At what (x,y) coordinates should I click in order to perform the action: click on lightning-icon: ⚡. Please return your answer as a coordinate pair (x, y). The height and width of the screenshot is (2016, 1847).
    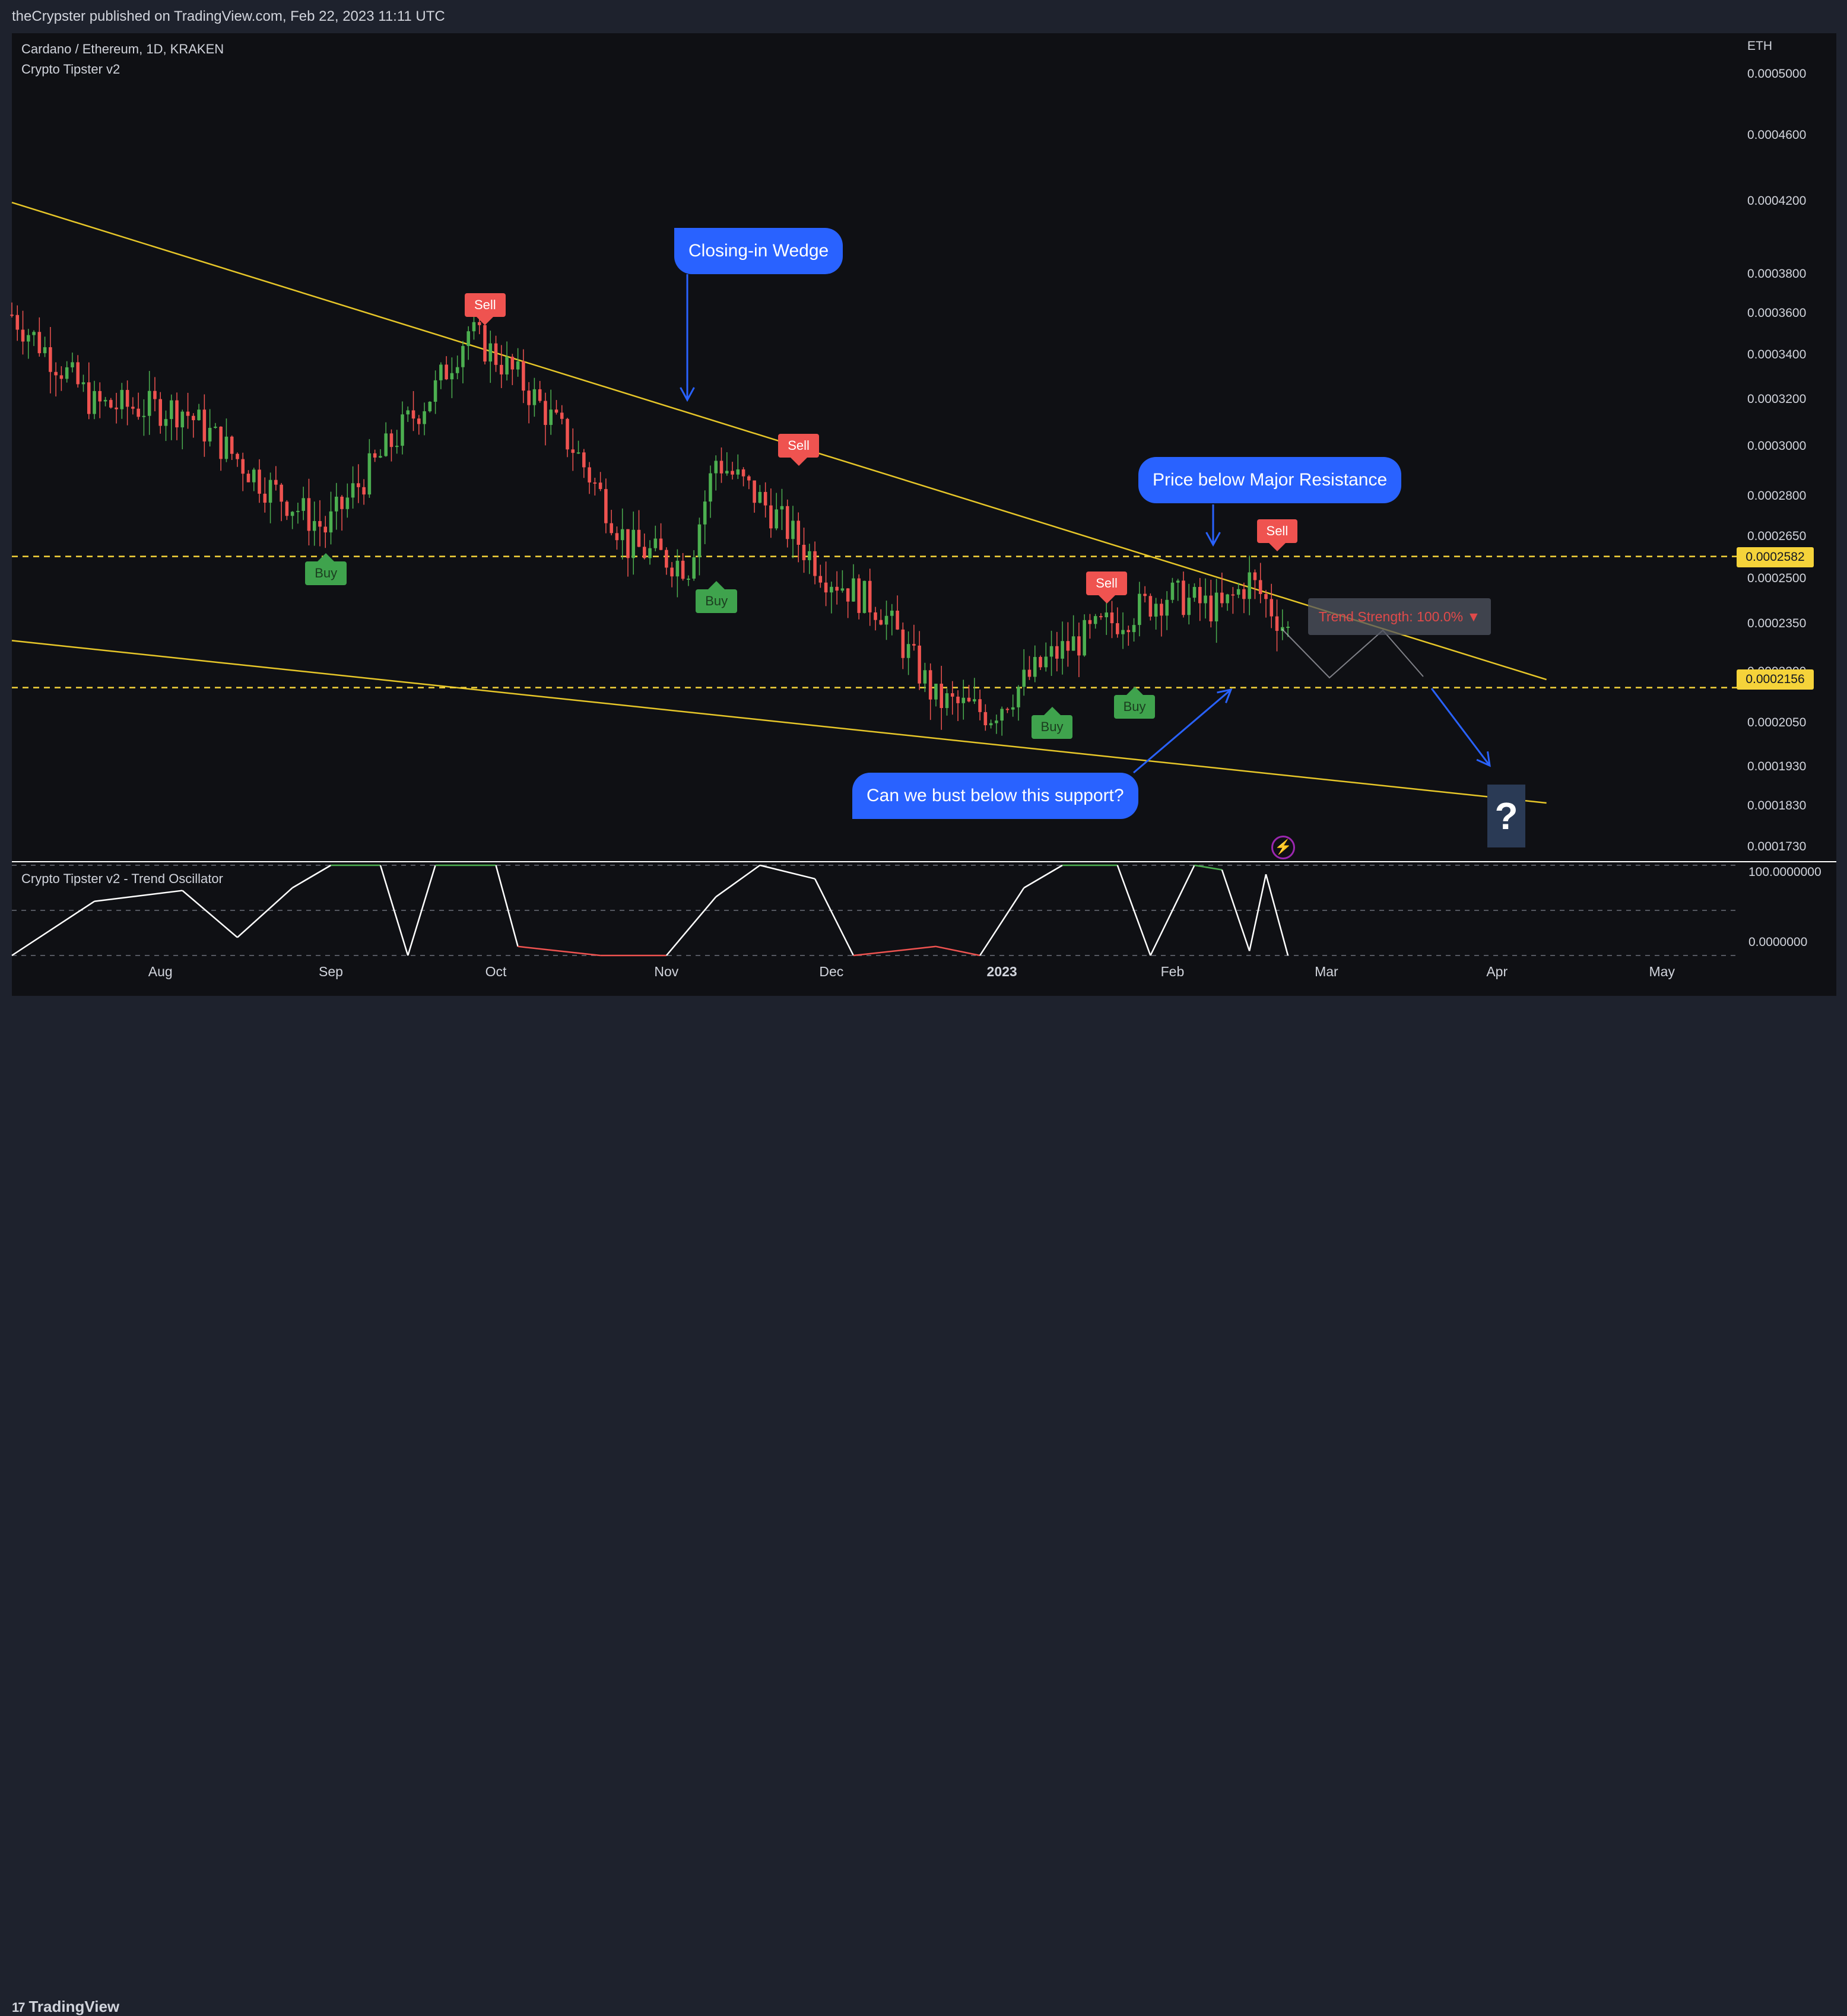
    Looking at the image, I should click on (1283, 847).